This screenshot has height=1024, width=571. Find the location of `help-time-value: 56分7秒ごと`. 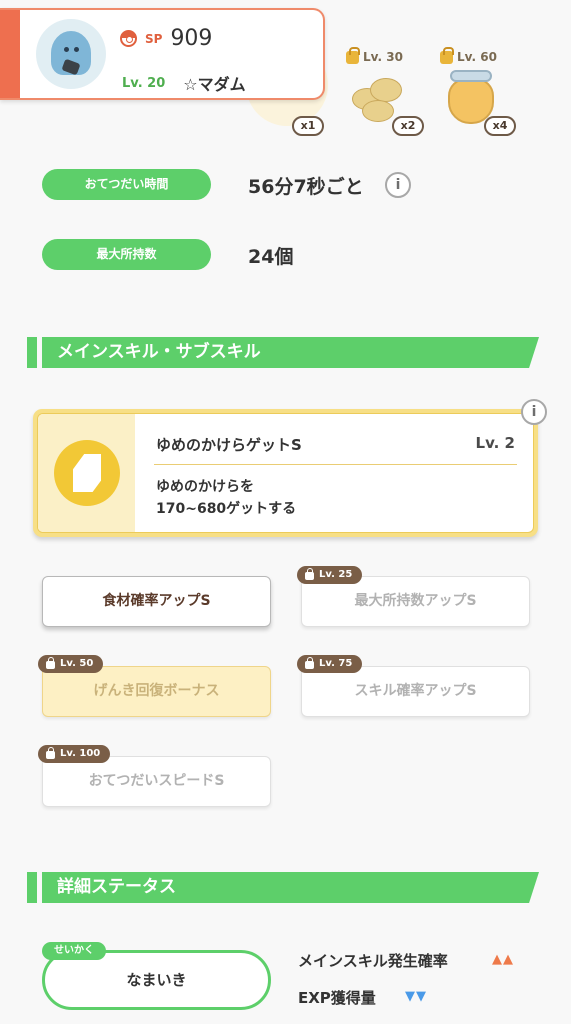

help-time-value: 56分7秒ごと is located at coordinates (306, 187).